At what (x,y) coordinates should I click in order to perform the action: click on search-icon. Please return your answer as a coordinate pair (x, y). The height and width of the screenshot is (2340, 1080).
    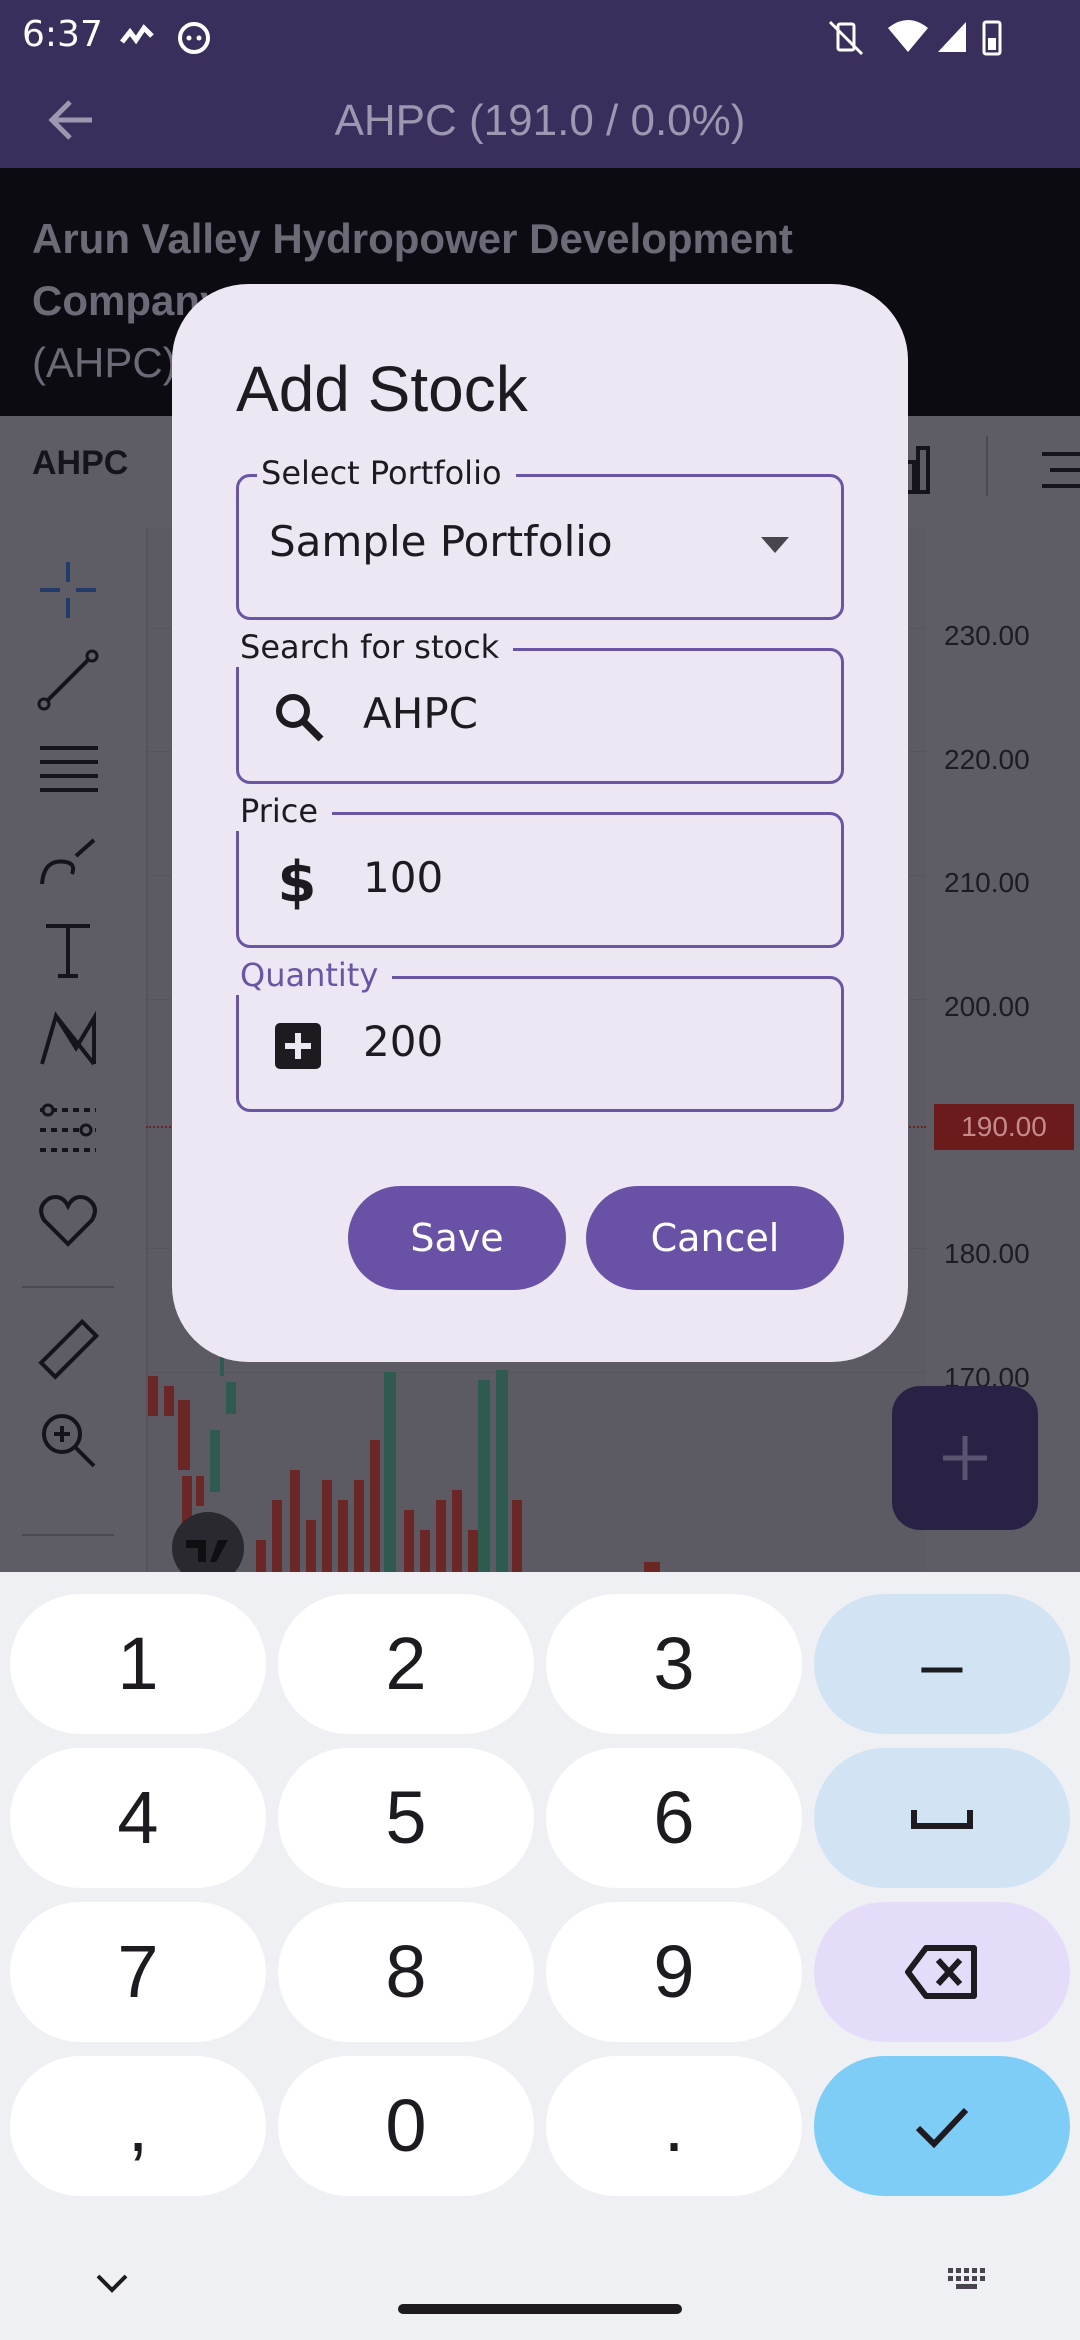
    Looking at the image, I should click on (300, 718).